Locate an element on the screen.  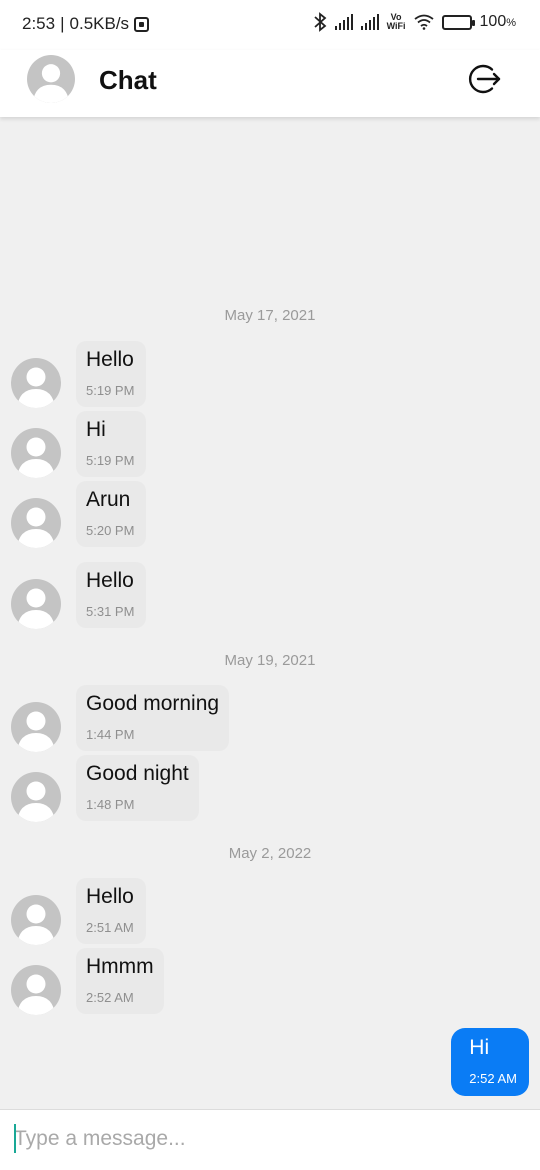
status-left: 2:53 | 0.5KB/s is located at coordinates (86, 24).